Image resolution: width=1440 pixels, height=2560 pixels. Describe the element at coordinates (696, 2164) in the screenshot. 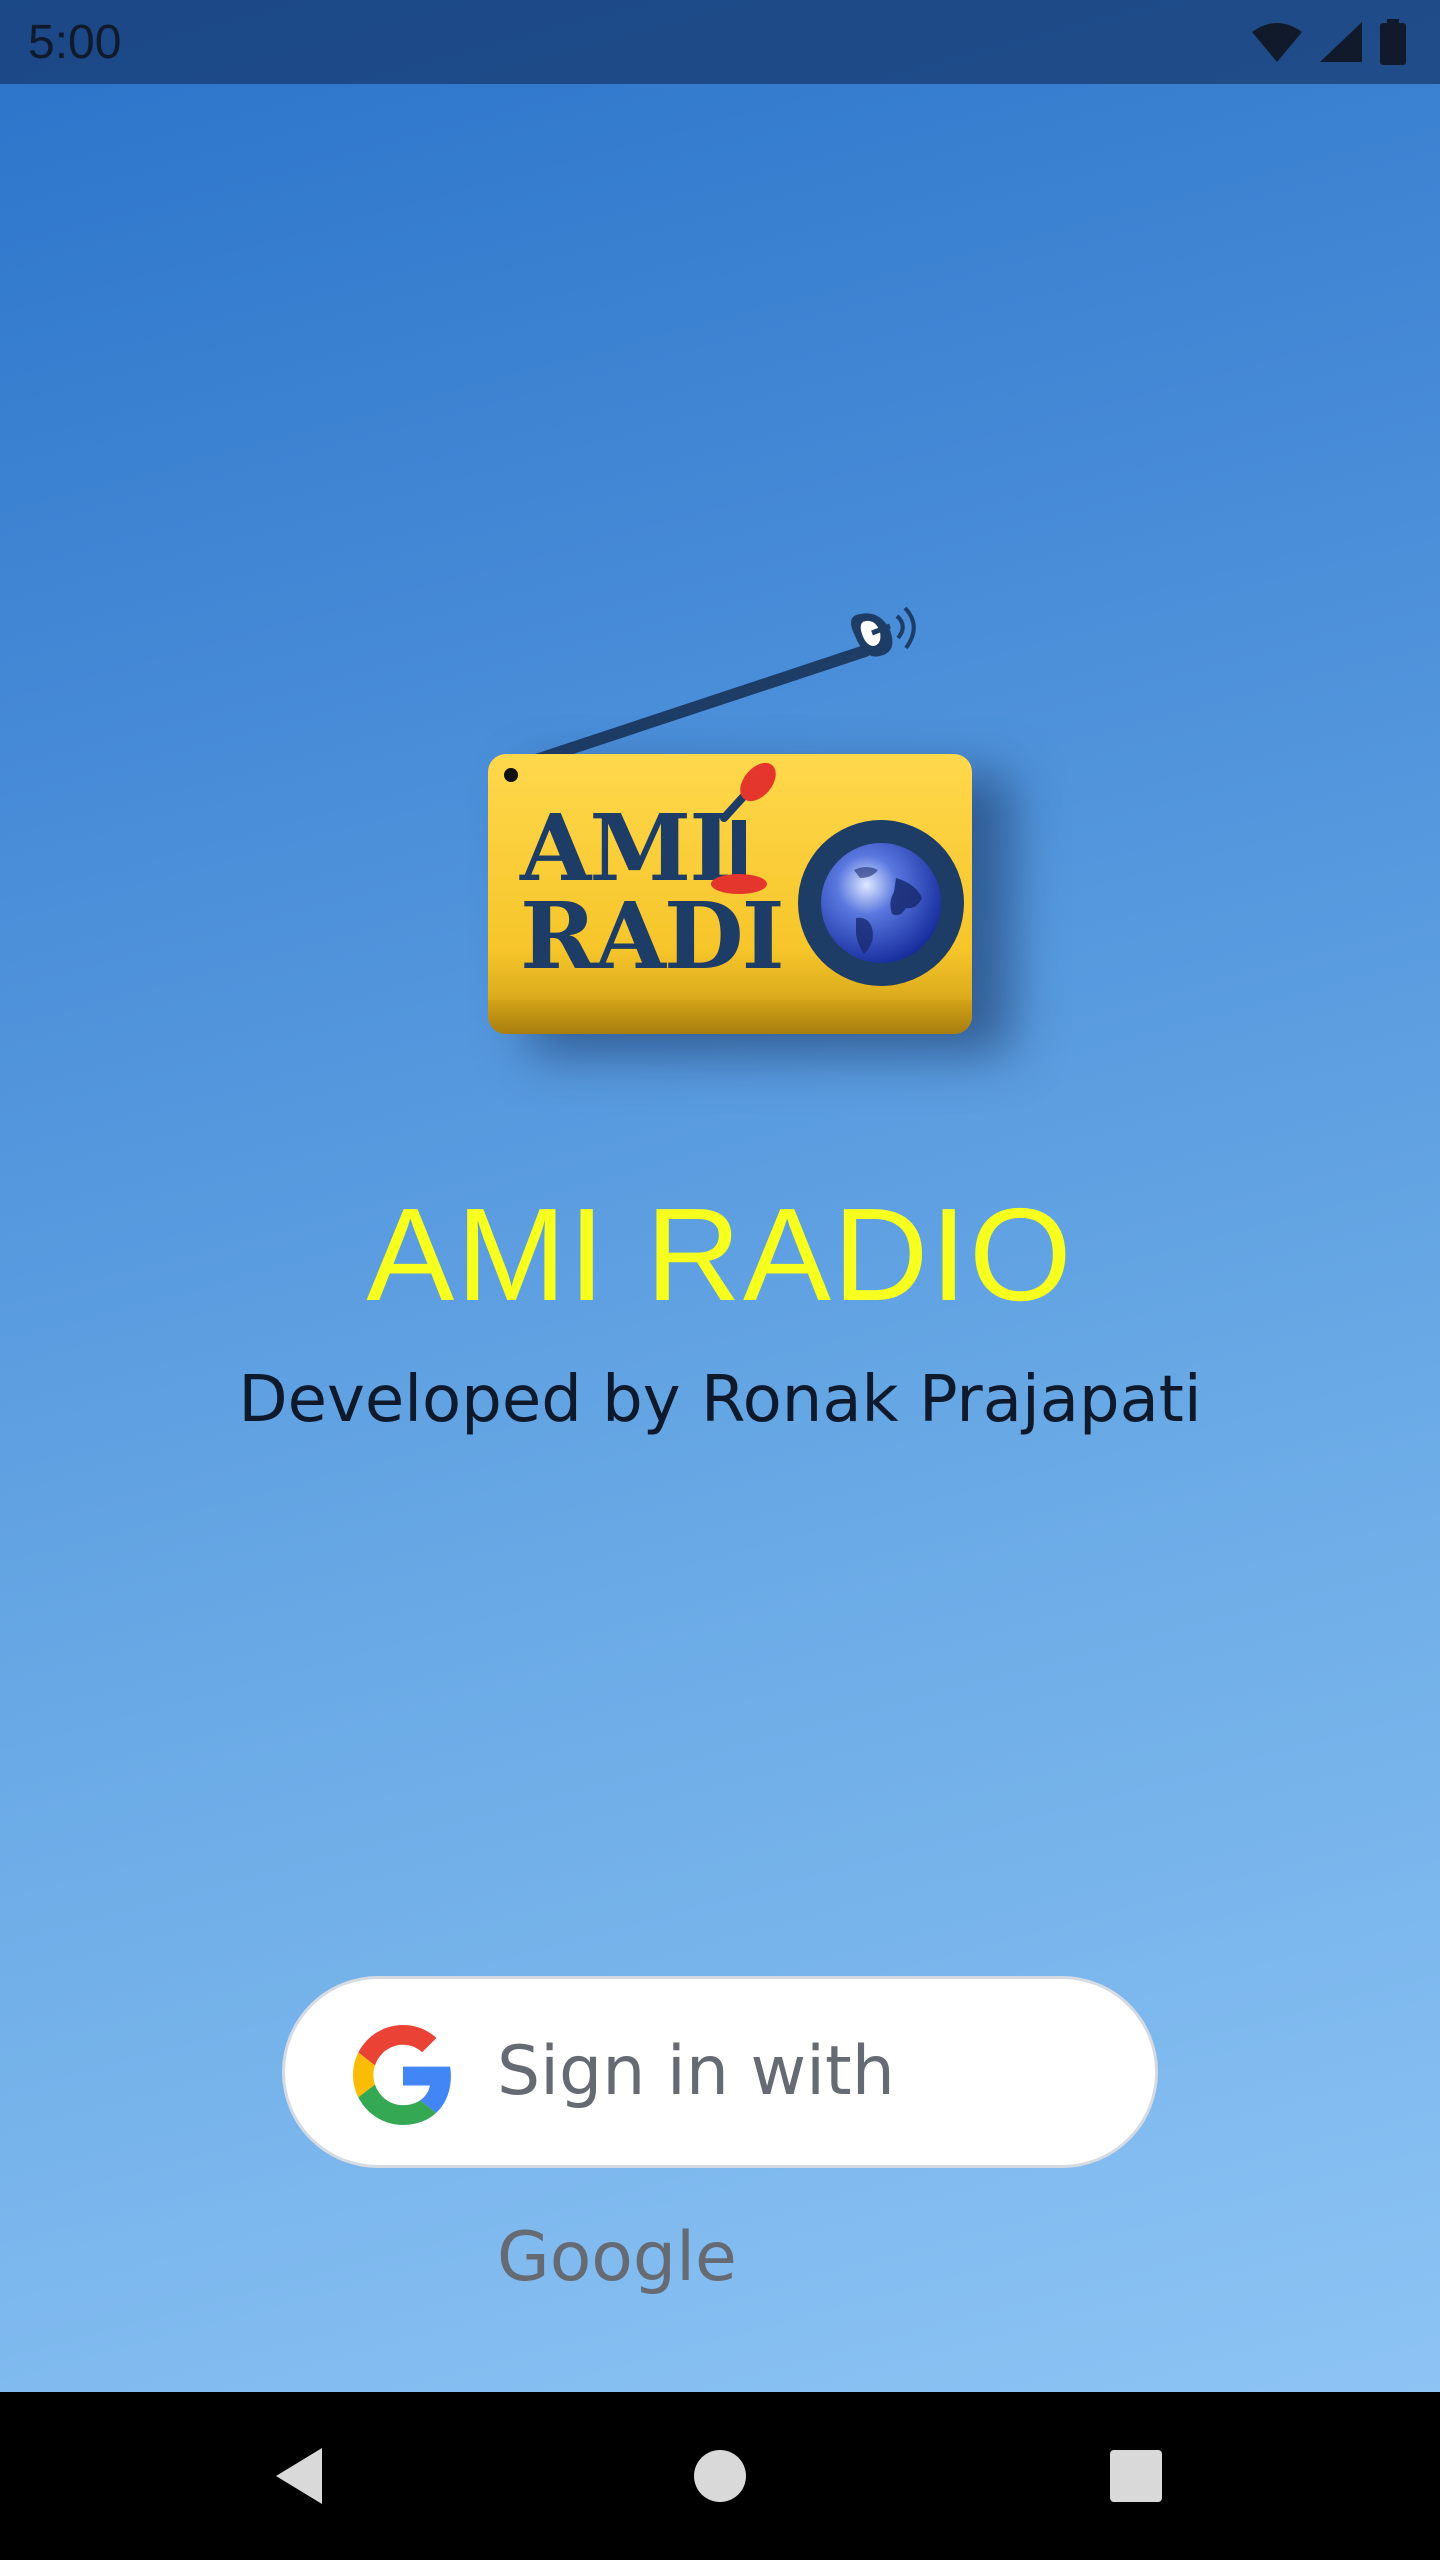

I see `google-signin-label: Sign in with Google` at that location.